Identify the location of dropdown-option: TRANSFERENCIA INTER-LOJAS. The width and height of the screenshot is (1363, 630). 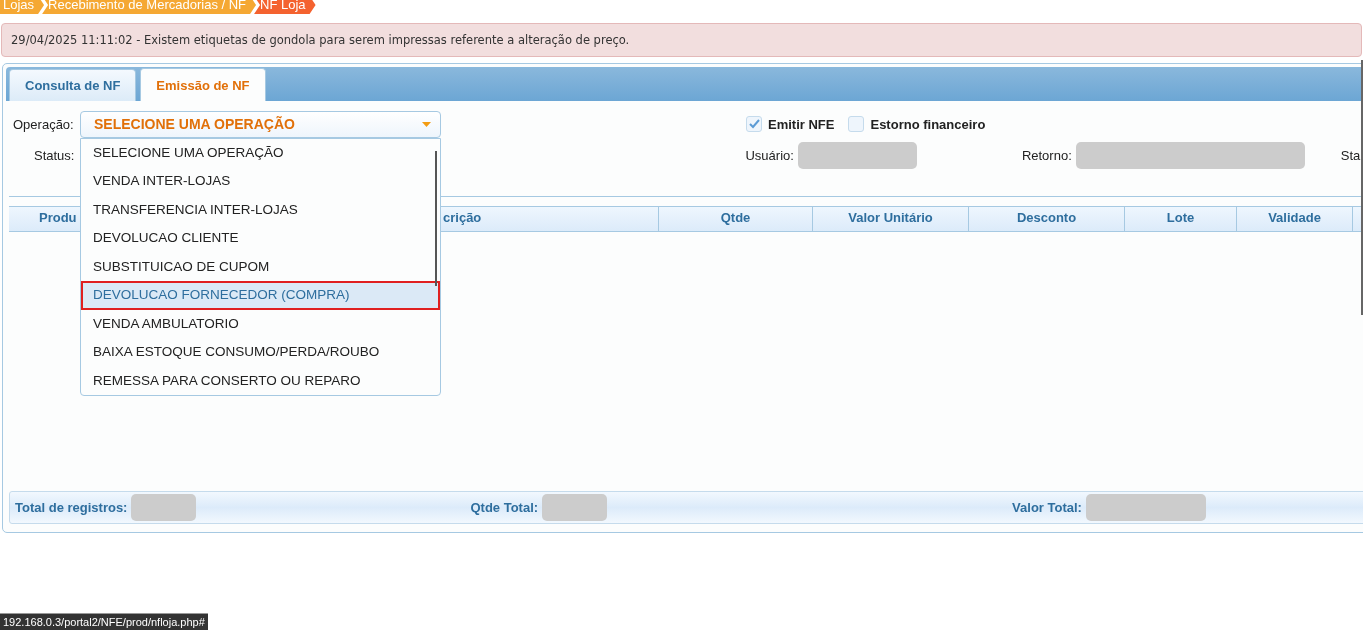
(260, 209).